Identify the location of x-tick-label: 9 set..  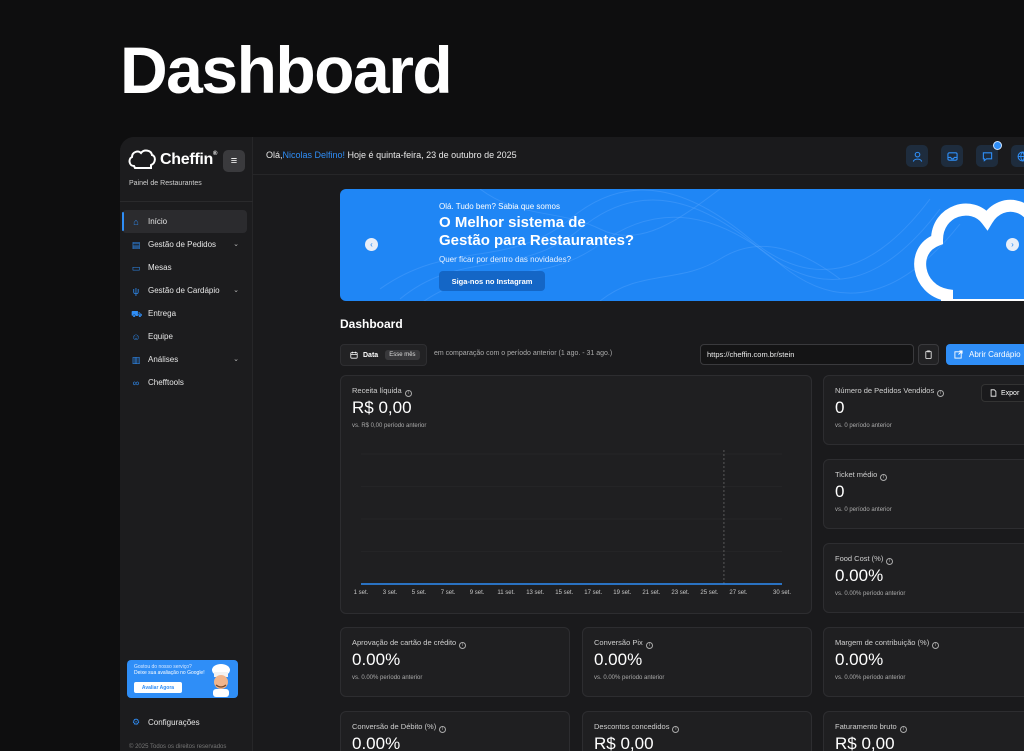
(477, 593).